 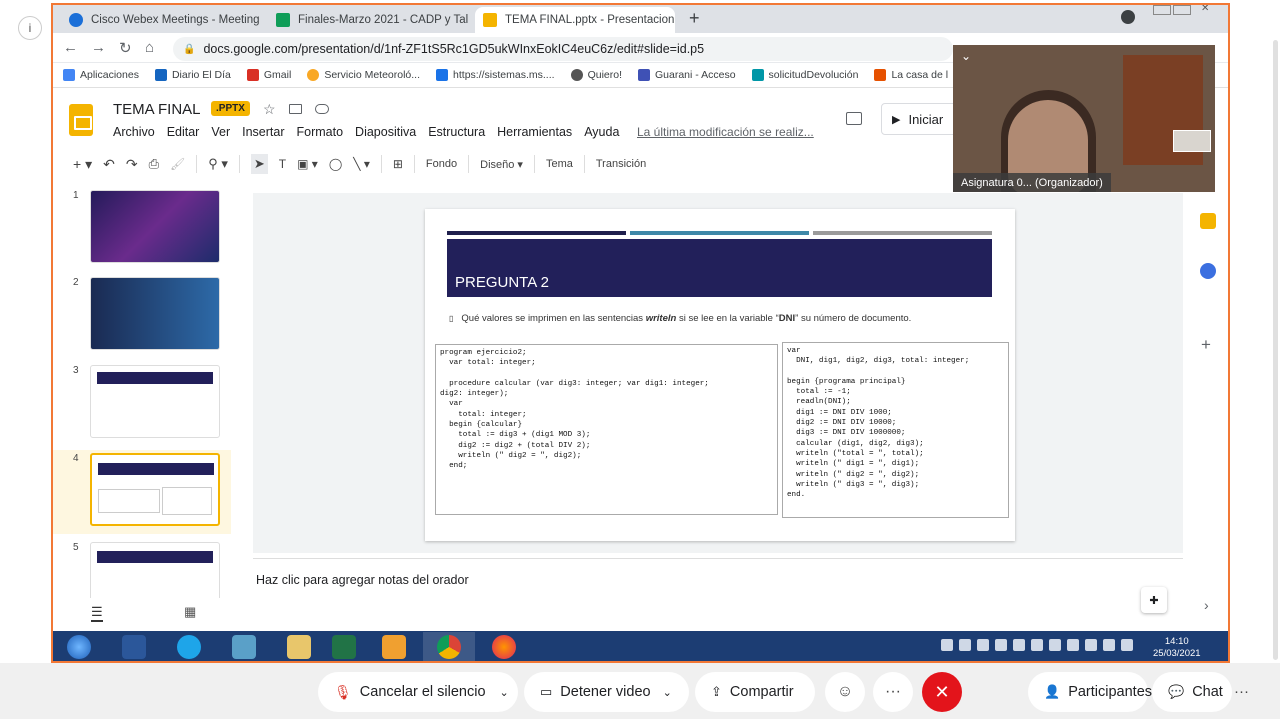 I want to click on layout-button: Diseño ▾, so click(x=501, y=164).